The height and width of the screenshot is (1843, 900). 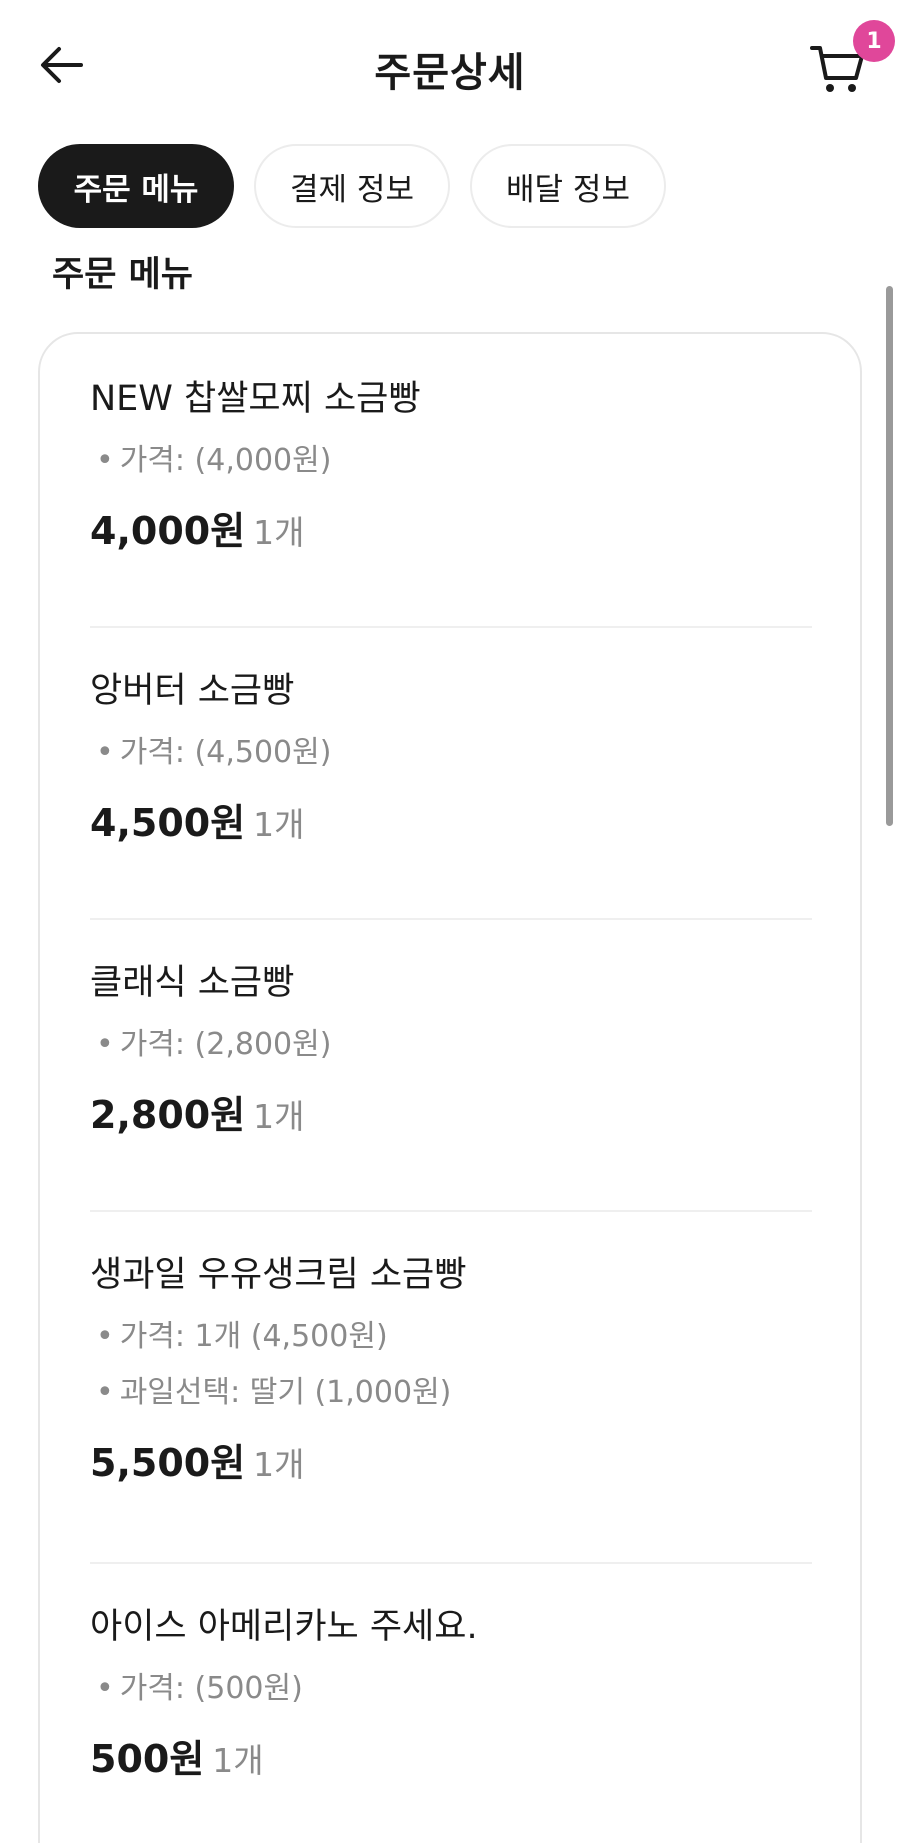 I want to click on item-total: 2,800원 1개, so click(x=451, y=1115).